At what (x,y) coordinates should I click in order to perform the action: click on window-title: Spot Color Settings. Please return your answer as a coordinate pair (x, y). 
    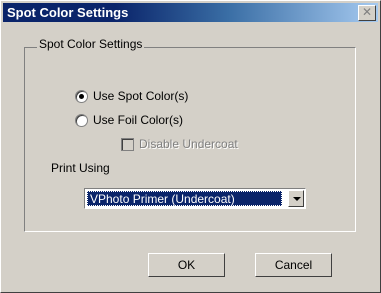
    Looking at the image, I should click on (68, 12).